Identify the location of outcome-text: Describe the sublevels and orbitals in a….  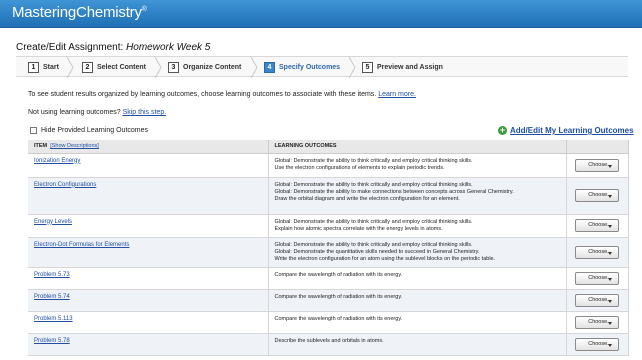
(329, 340).